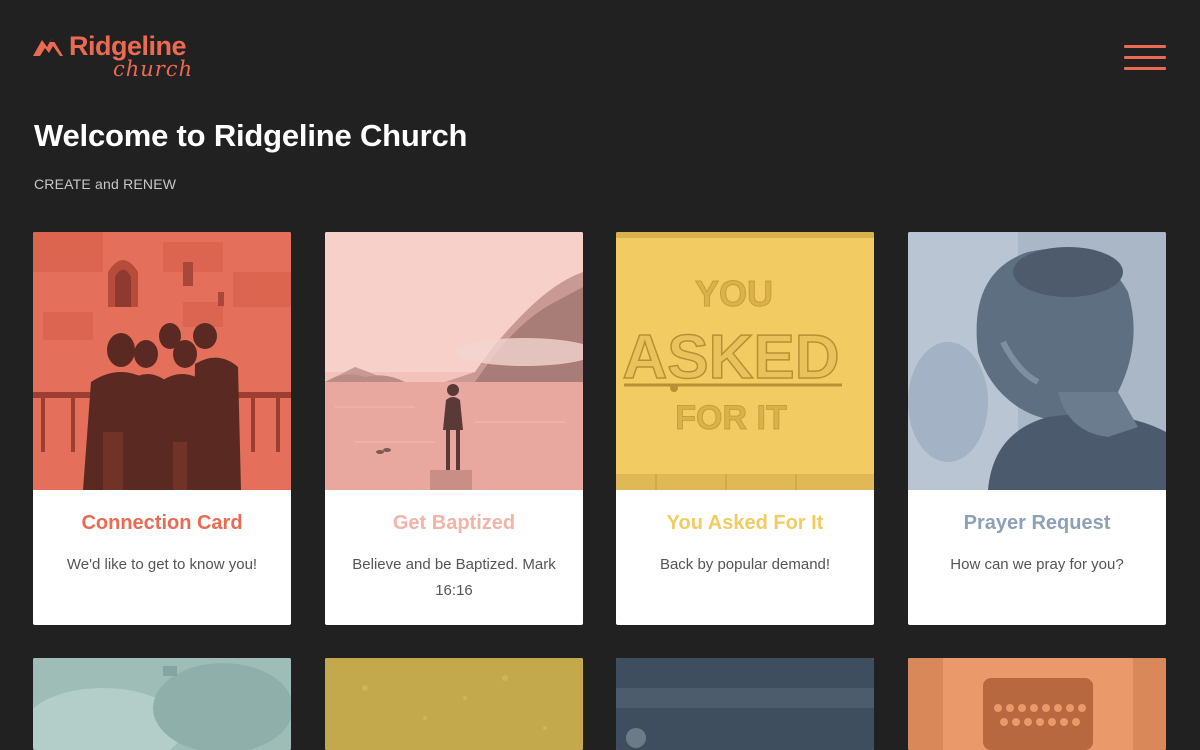 The image size is (1200, 750). I want to click on card-text: Back by popular demand!, so click(745, 564).